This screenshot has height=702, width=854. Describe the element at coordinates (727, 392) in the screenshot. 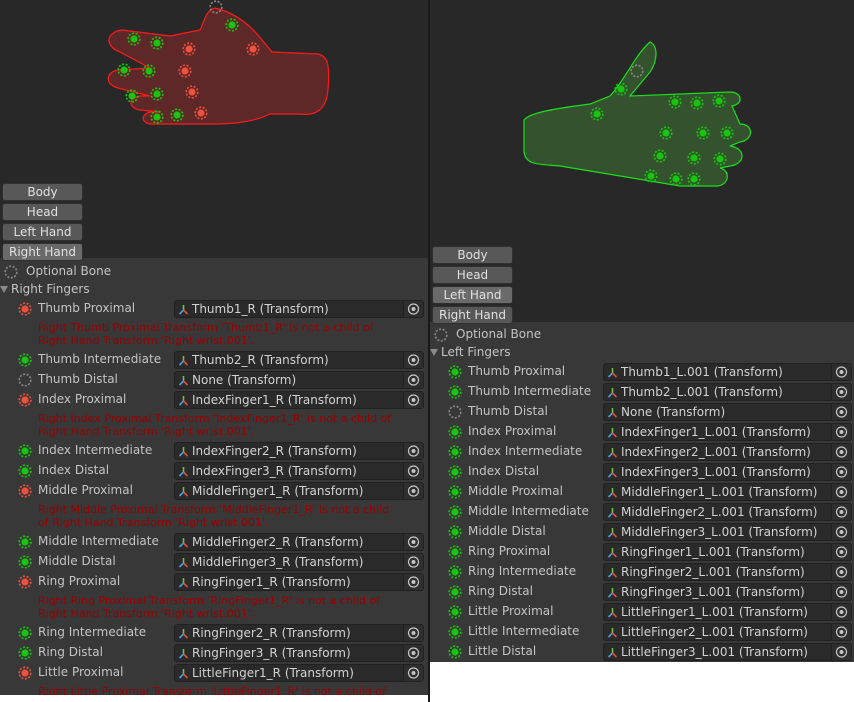

I see `bone-transform-field: Thumb2_L.001 (Transform)` at that location.